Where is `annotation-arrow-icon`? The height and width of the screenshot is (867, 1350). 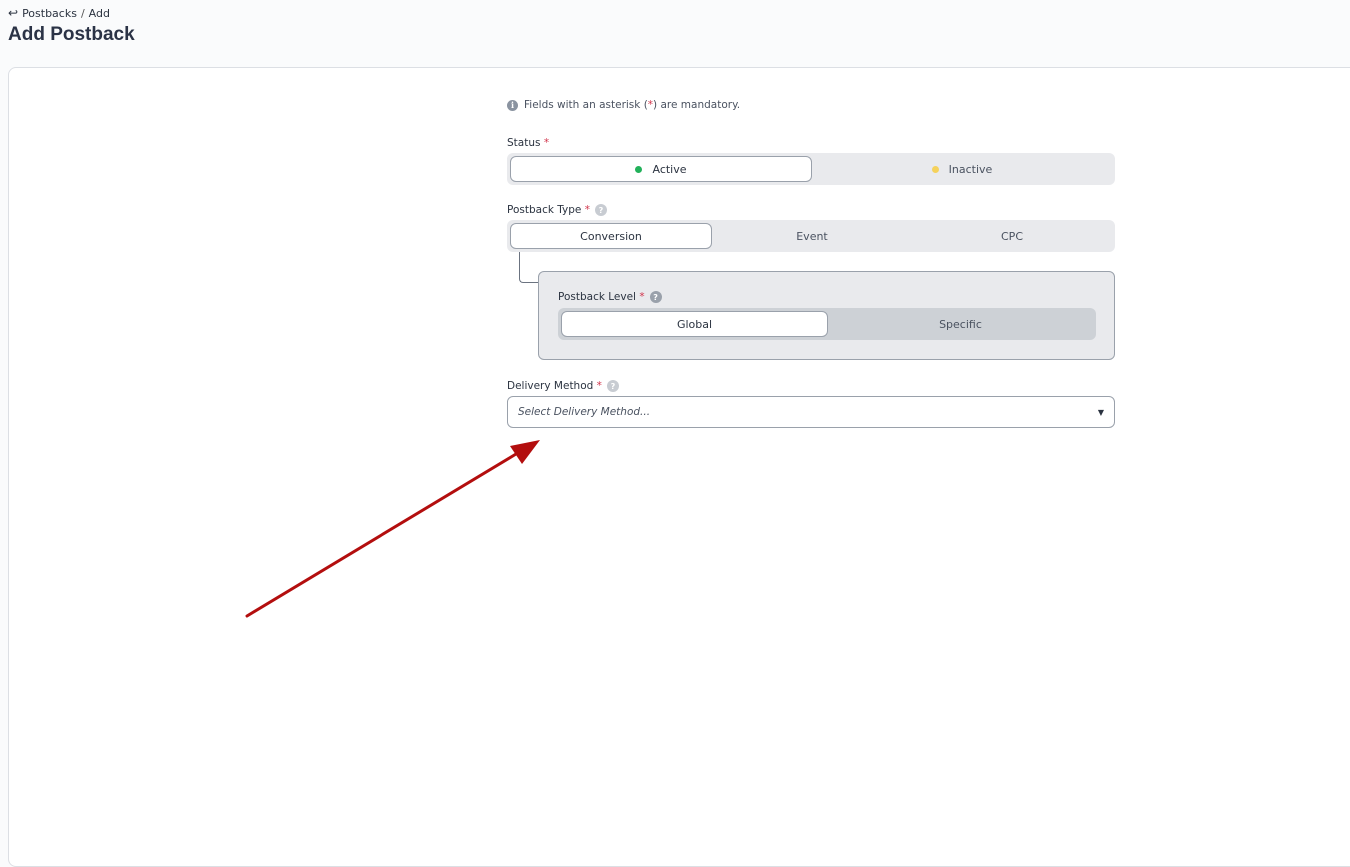 annotation-arrow-icon is located at coordinates (392, 529).